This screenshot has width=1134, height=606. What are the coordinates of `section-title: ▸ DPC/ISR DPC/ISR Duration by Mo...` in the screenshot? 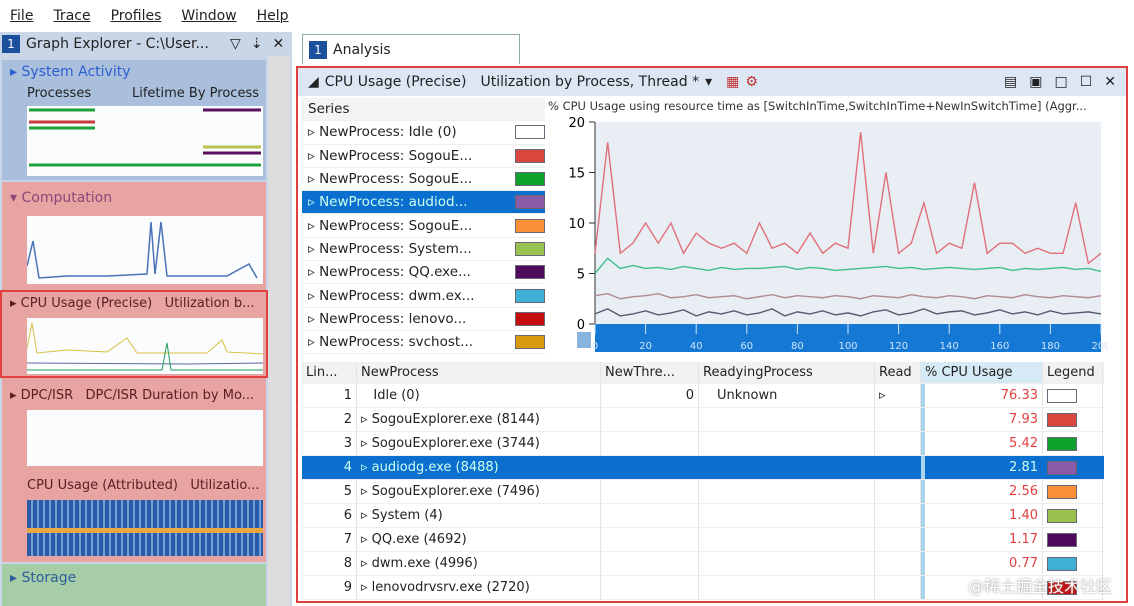 It's located at (132, 395).